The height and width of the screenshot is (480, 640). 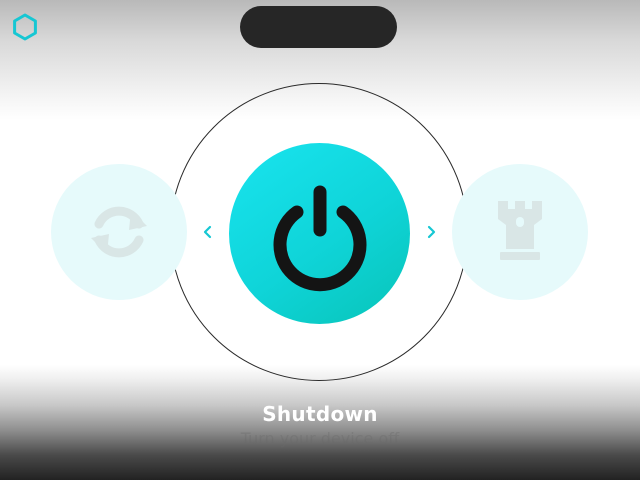 I want to click on carousel-item-tower, so click(x=520, y=232).